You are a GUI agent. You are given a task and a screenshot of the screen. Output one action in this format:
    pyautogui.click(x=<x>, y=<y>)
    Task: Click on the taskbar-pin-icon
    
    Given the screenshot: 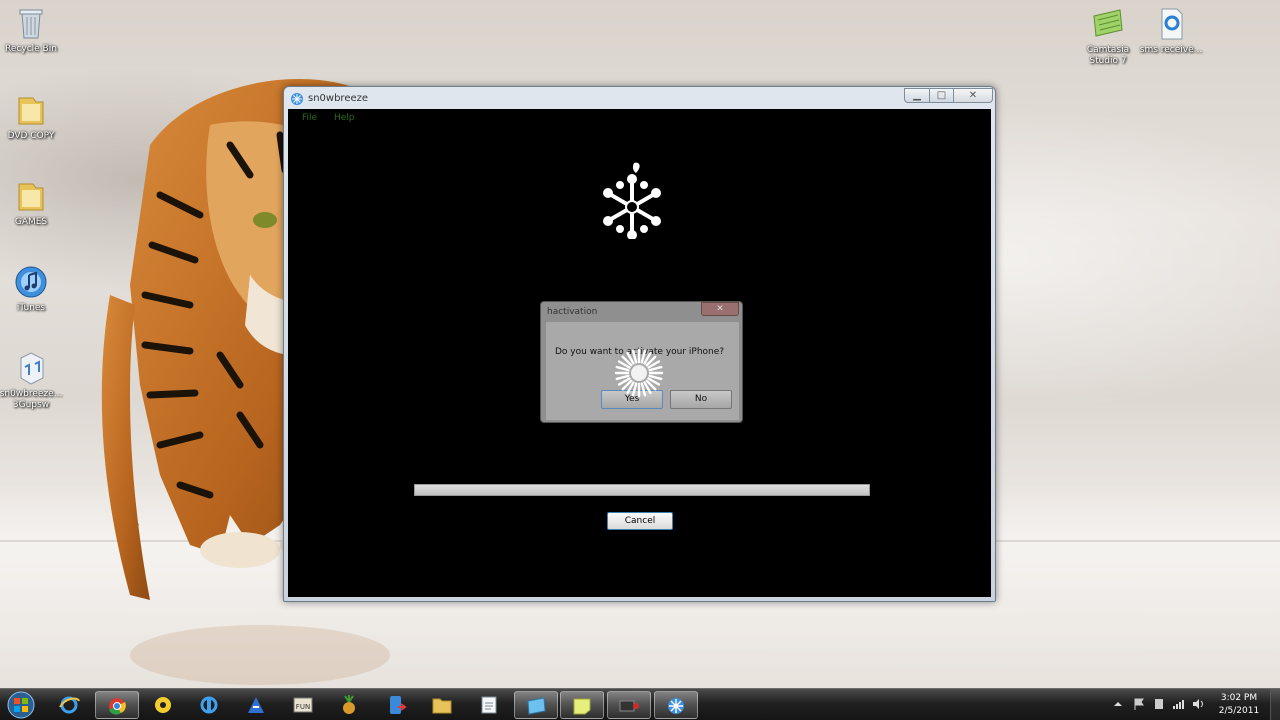 What is the action you would take?
    pyautogui.click(x=257, y=705)
    